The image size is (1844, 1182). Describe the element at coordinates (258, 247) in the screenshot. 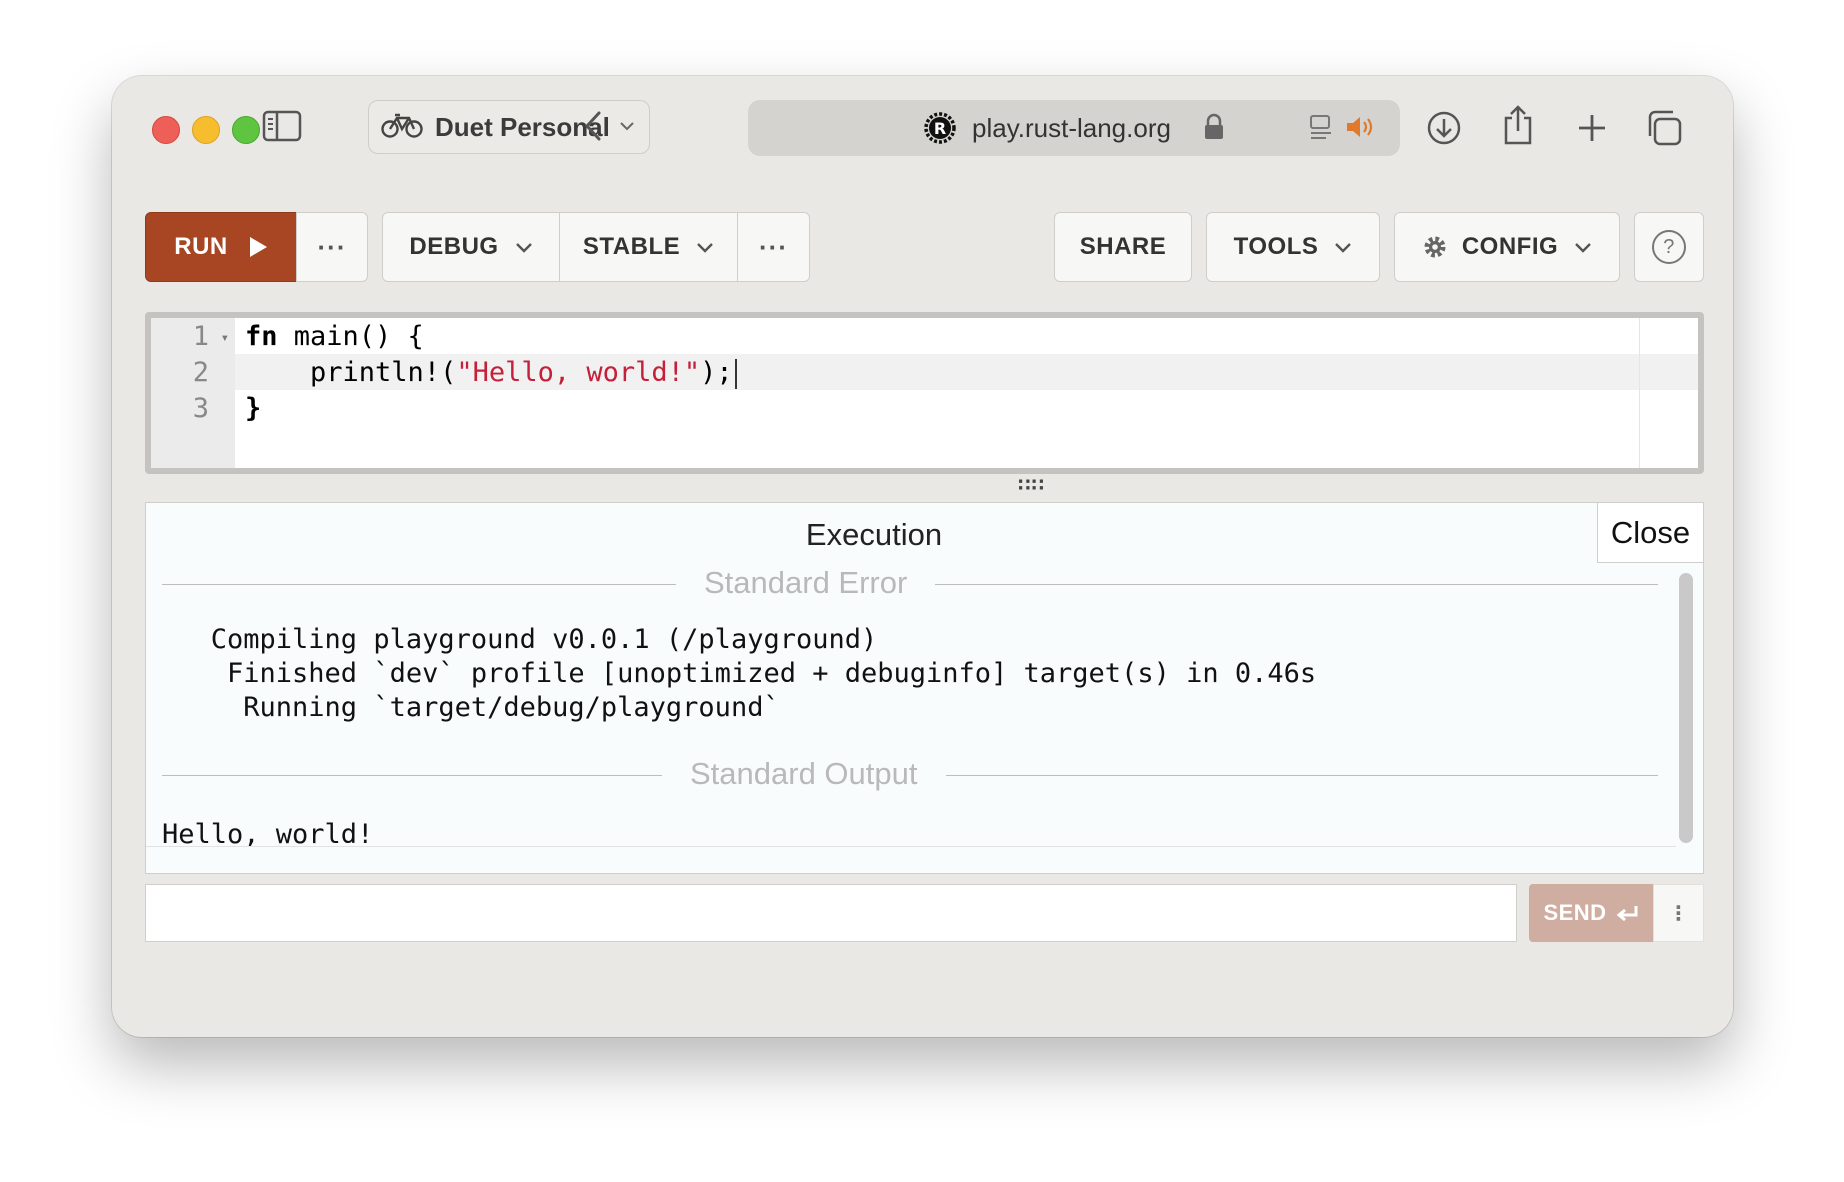

I see `play-icon` at that location.